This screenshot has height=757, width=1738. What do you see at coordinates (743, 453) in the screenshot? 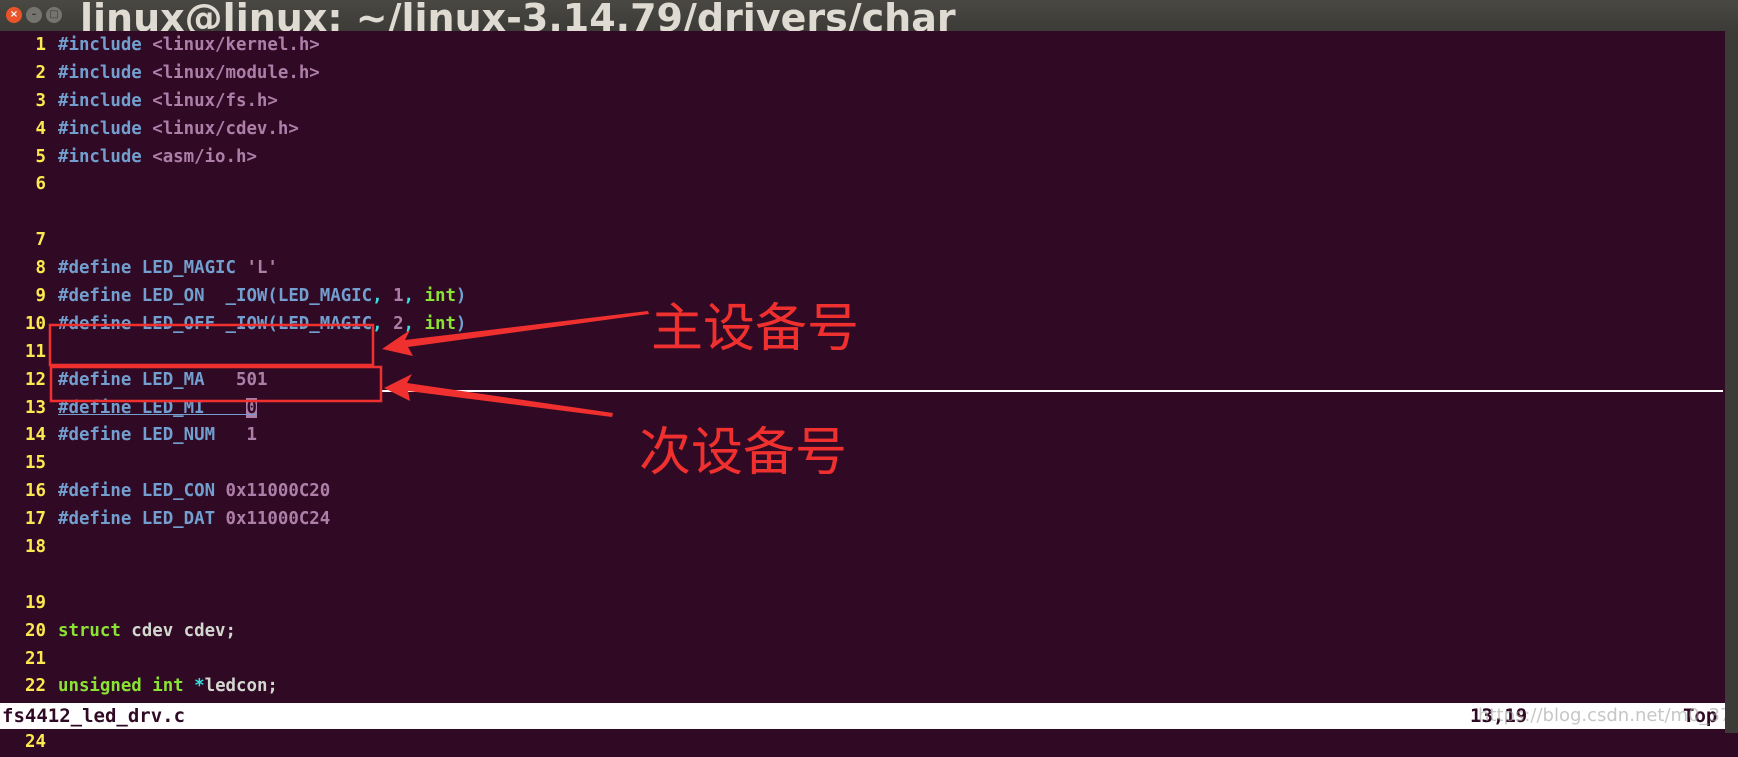
I see `minor-number-label: 次设备号` at bounding box center [743, 453].